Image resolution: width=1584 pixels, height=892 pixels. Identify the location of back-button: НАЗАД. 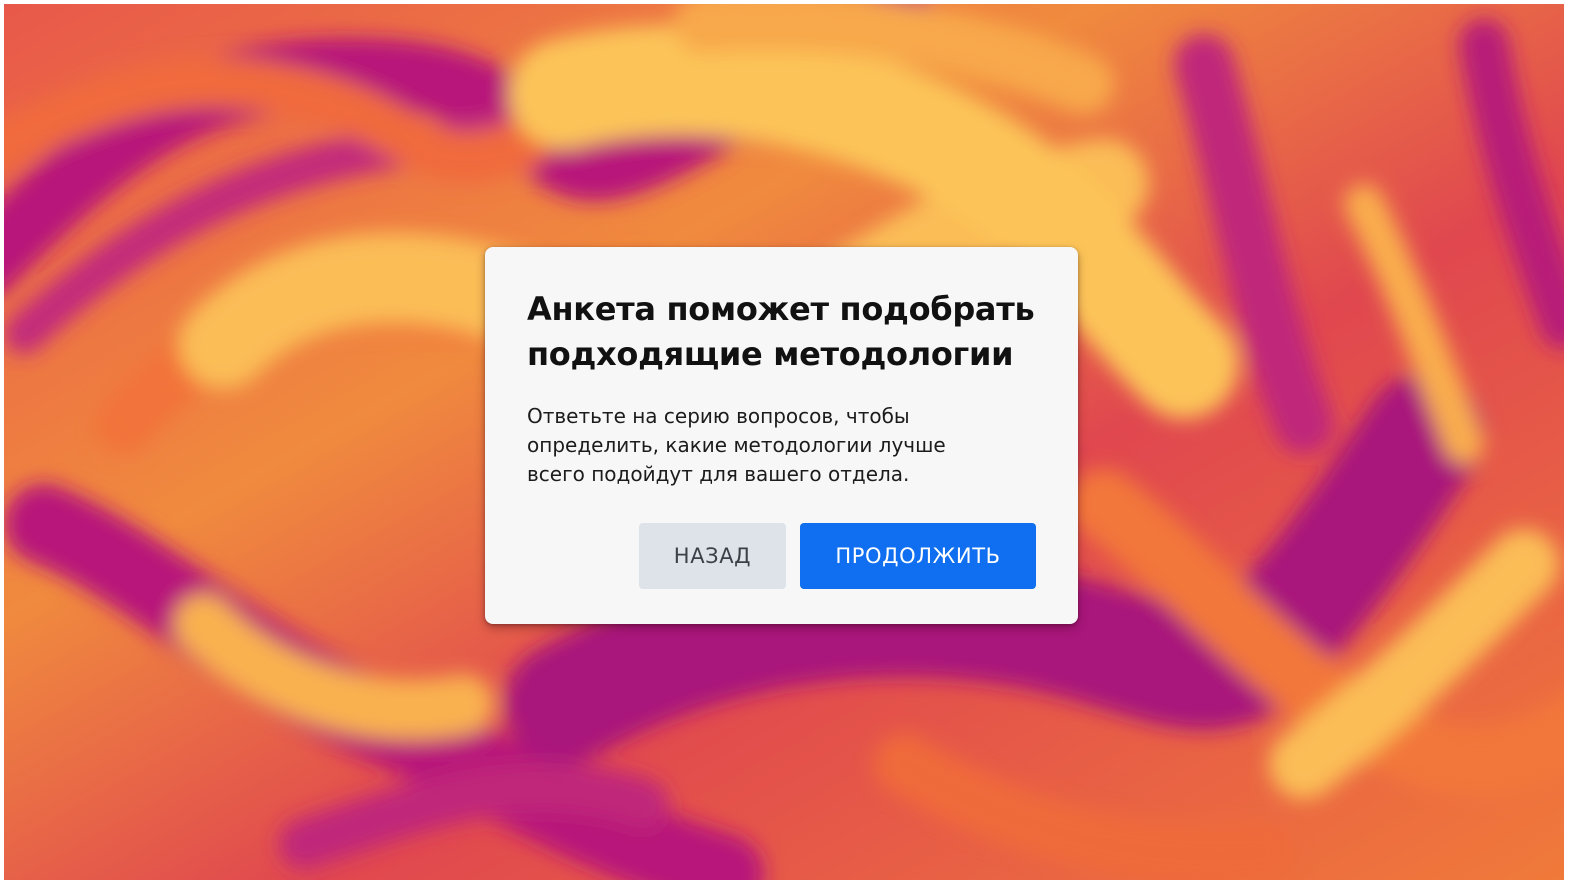
(712, 556).